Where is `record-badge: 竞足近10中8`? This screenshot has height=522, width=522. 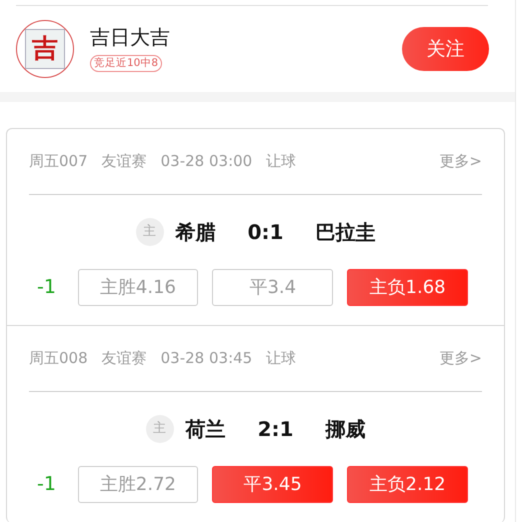 record-badge: 竞足近10中8 is located at coordinates (126, 63).